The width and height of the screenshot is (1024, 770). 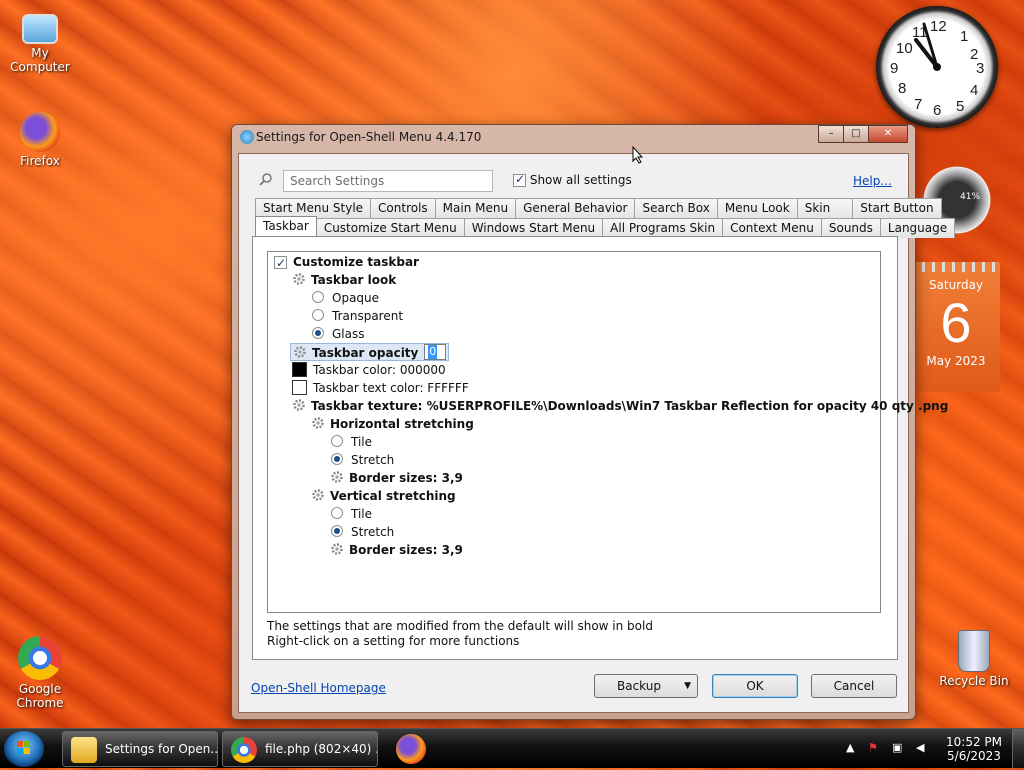 I want to click on desktop-icon-my-computer: My Computer, so click(x=40, y=42).